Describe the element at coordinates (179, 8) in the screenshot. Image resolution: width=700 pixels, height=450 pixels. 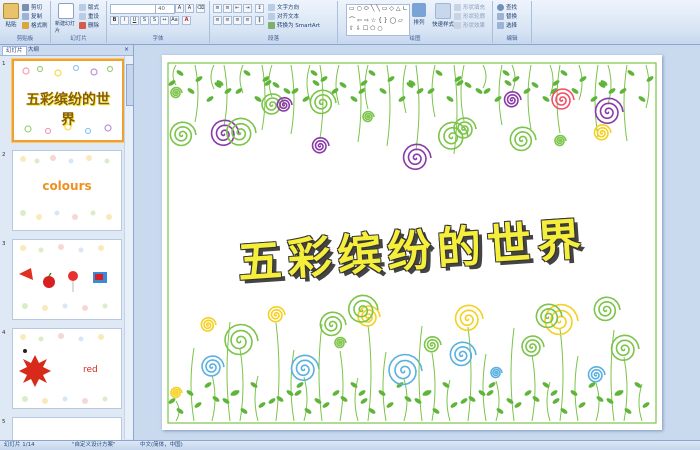
I see `grow-font-button: A` at that location.